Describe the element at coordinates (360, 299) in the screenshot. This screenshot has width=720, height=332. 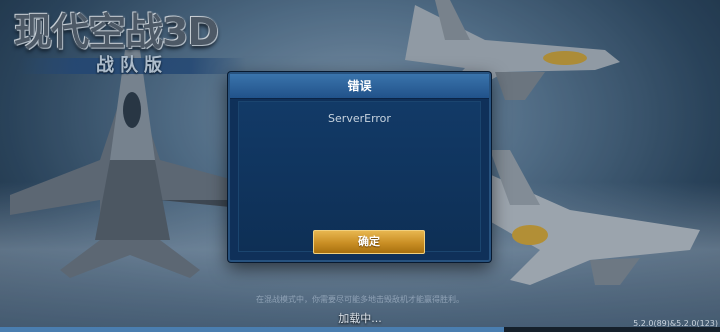
I see `gameplay-tip: 在混战模式中，你需要尽可能多地击毁敌机才能赢得胜利。` at that location.